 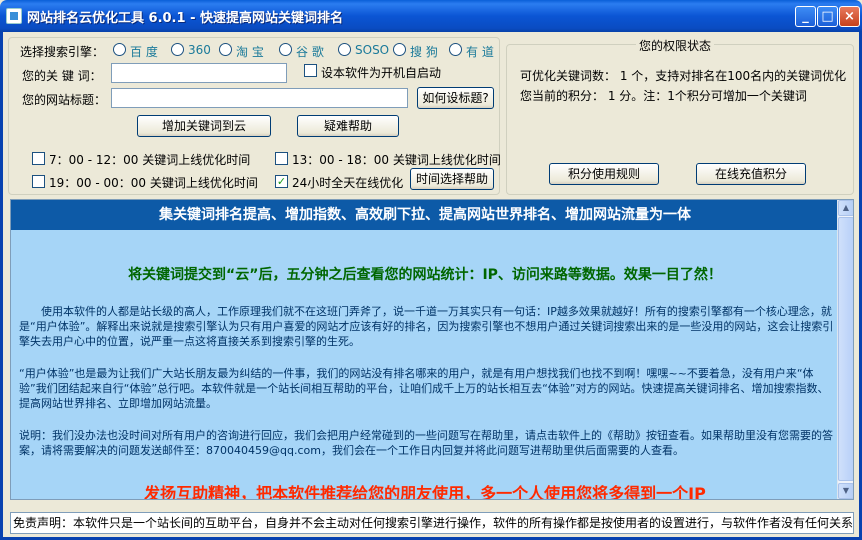 What do you see at coordinates (285, 49) in the screenshot?
I see `radio-google` at bounding box center [285, 49].